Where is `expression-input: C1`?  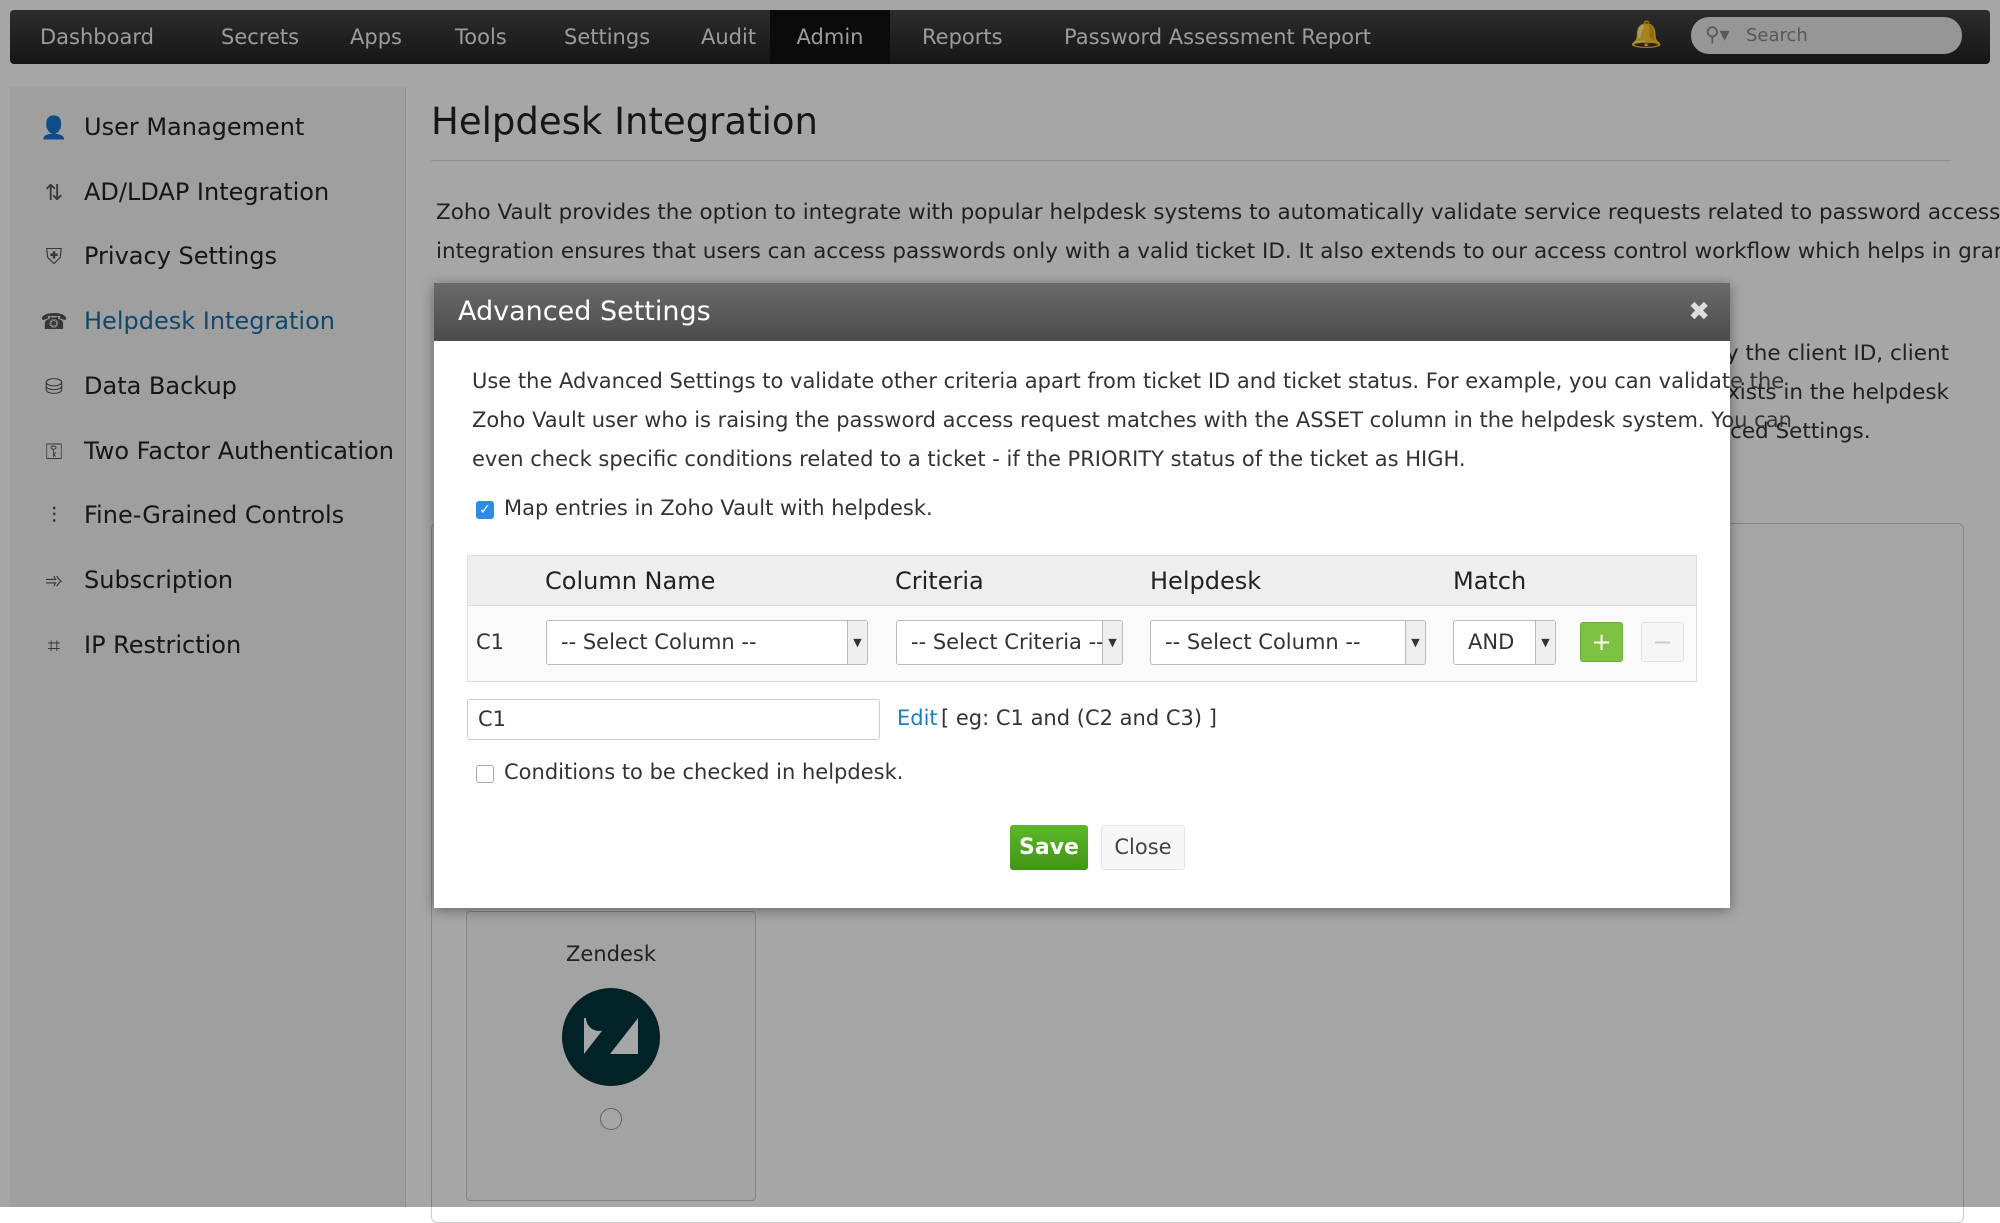 expression-input: C1 is located at coordinates (673, 719).